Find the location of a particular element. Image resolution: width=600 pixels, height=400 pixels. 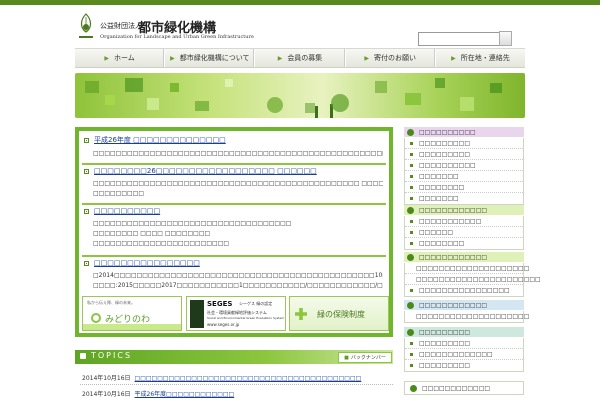

nav-donation: ▶ 寄付のお願い is located at coordinates (391, 58).